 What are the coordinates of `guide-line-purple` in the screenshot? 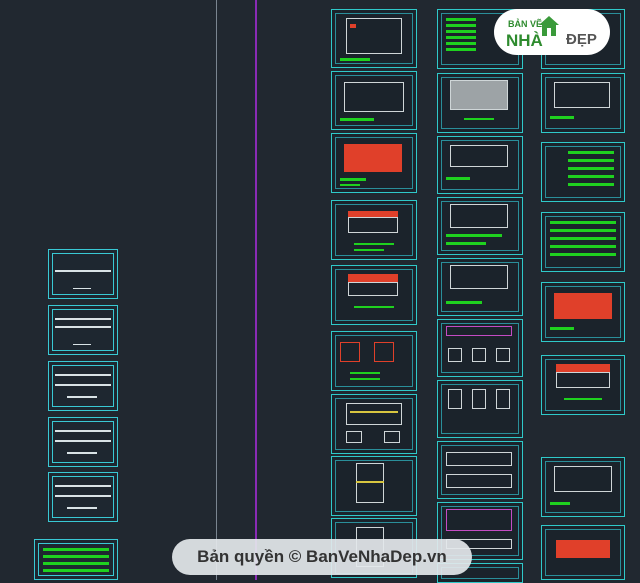 It's located at (256, 290).